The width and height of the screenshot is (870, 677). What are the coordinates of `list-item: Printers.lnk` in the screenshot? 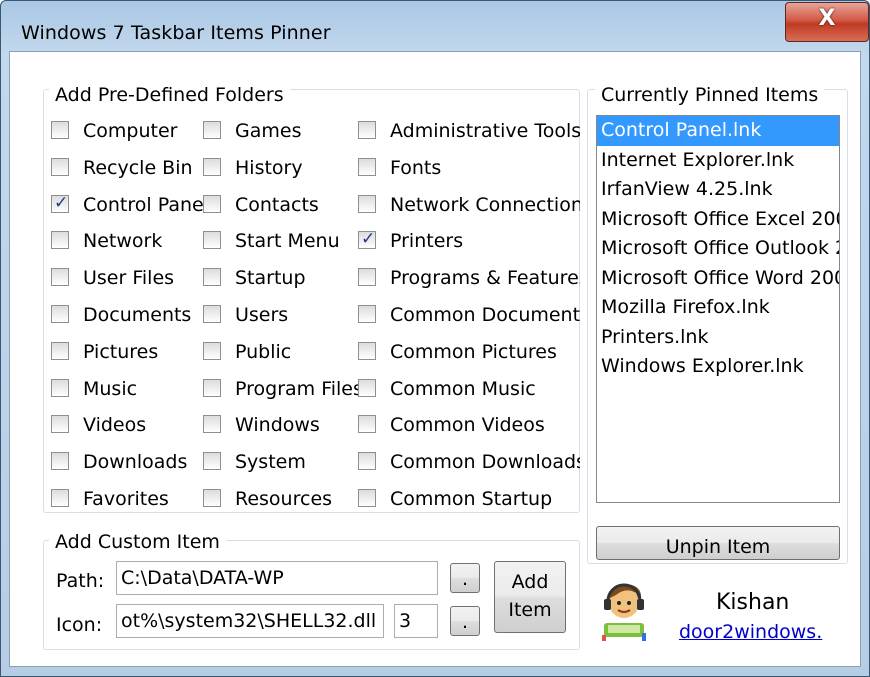 It's located at (718, 338).